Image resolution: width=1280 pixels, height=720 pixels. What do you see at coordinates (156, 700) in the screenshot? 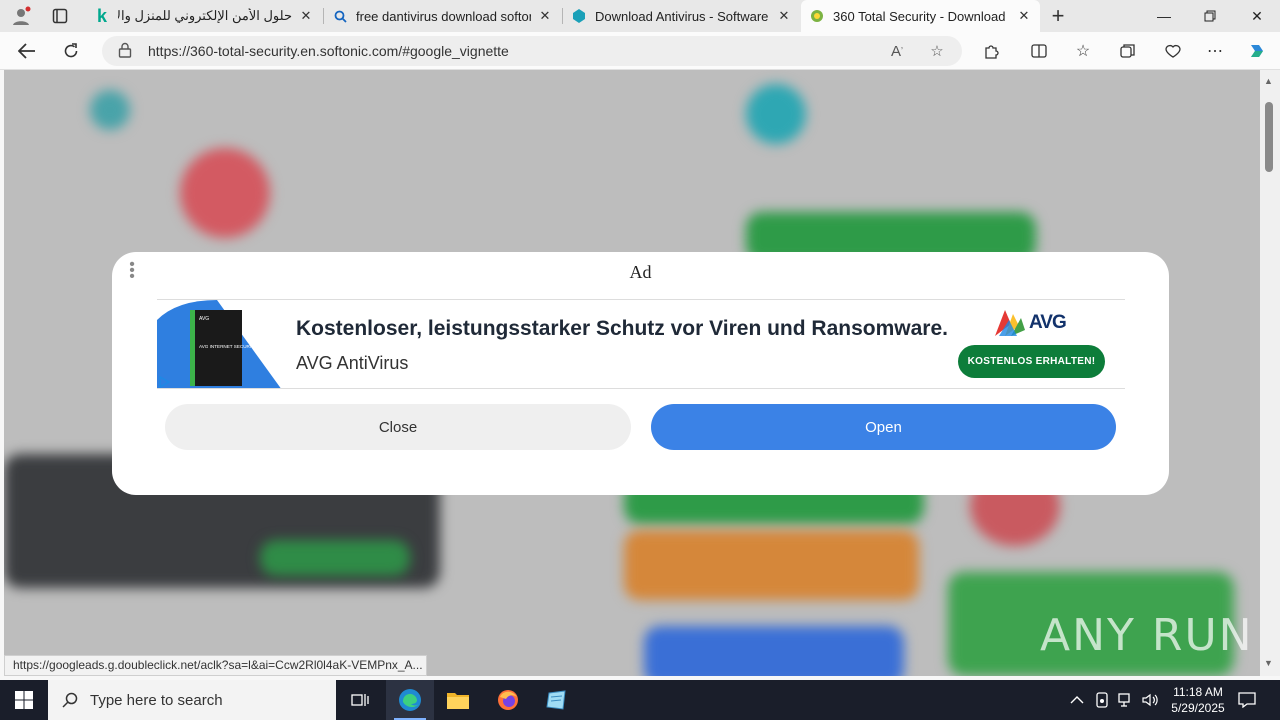
I see `search-placeholder: Type here to search` at bounding box center [156, 700].